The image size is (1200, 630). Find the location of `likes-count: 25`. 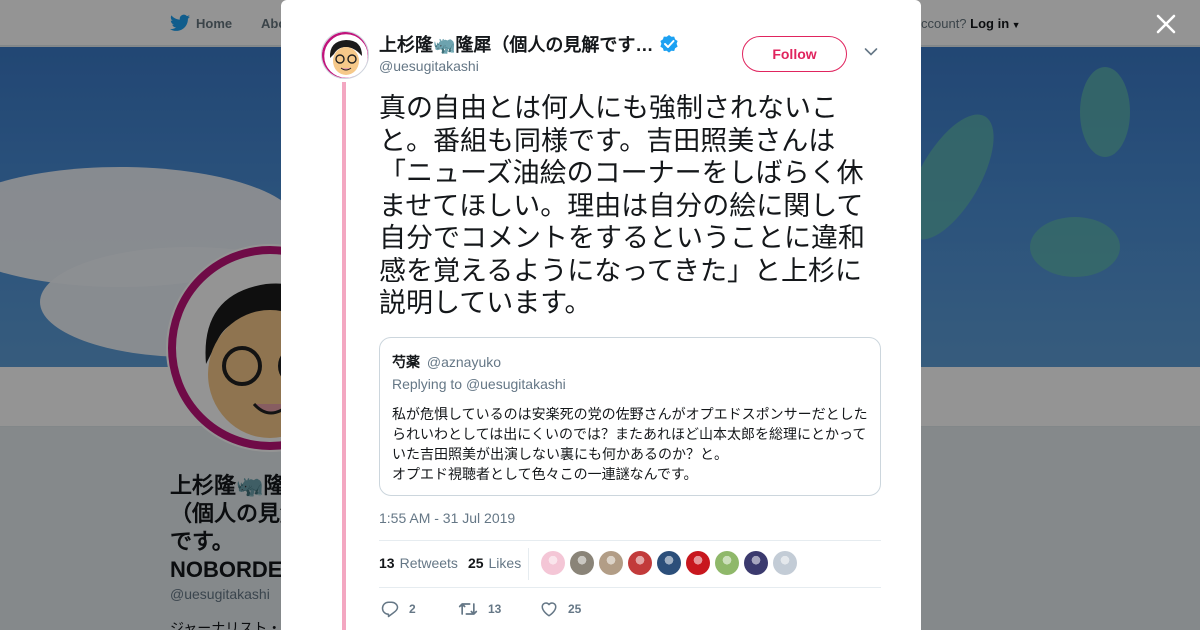

likes-count: 25 is located at coordinates (475, 563).